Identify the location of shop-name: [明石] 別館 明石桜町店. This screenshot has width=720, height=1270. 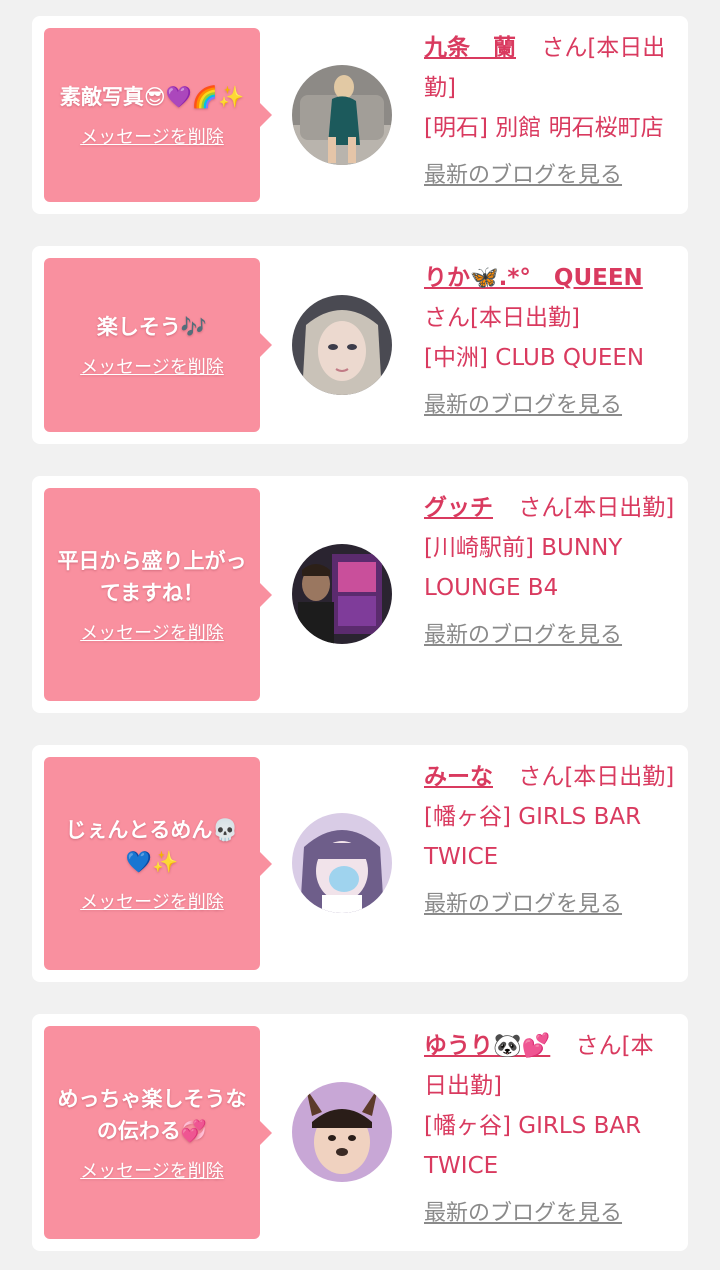
(544, 128).